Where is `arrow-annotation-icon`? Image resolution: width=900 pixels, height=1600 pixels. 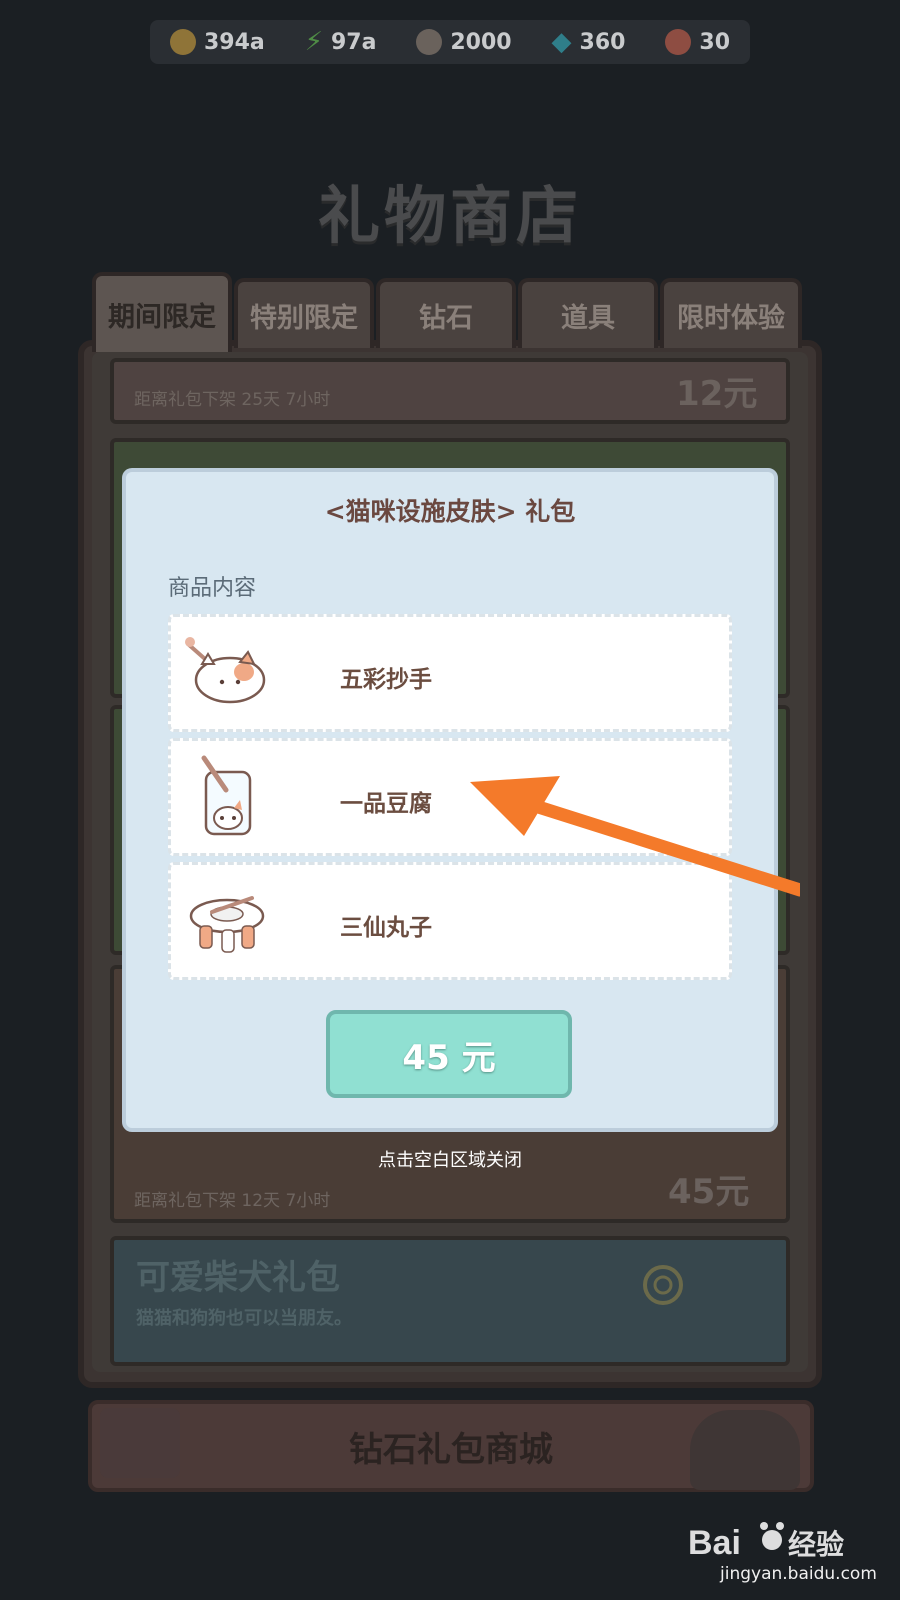
arrow-annotation-icon is located at coordinates (635, 836).